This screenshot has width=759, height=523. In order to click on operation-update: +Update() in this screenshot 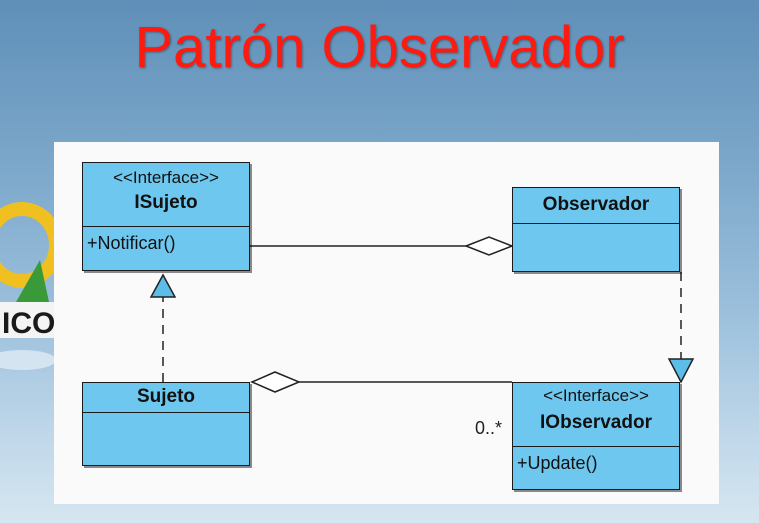, I will do `click(557, 463)`.